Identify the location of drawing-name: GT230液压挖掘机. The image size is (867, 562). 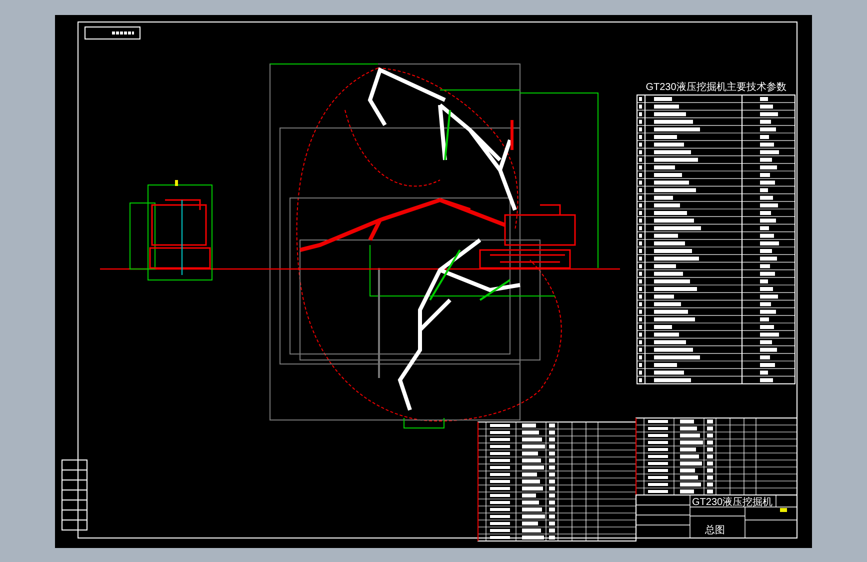
(732, 502).